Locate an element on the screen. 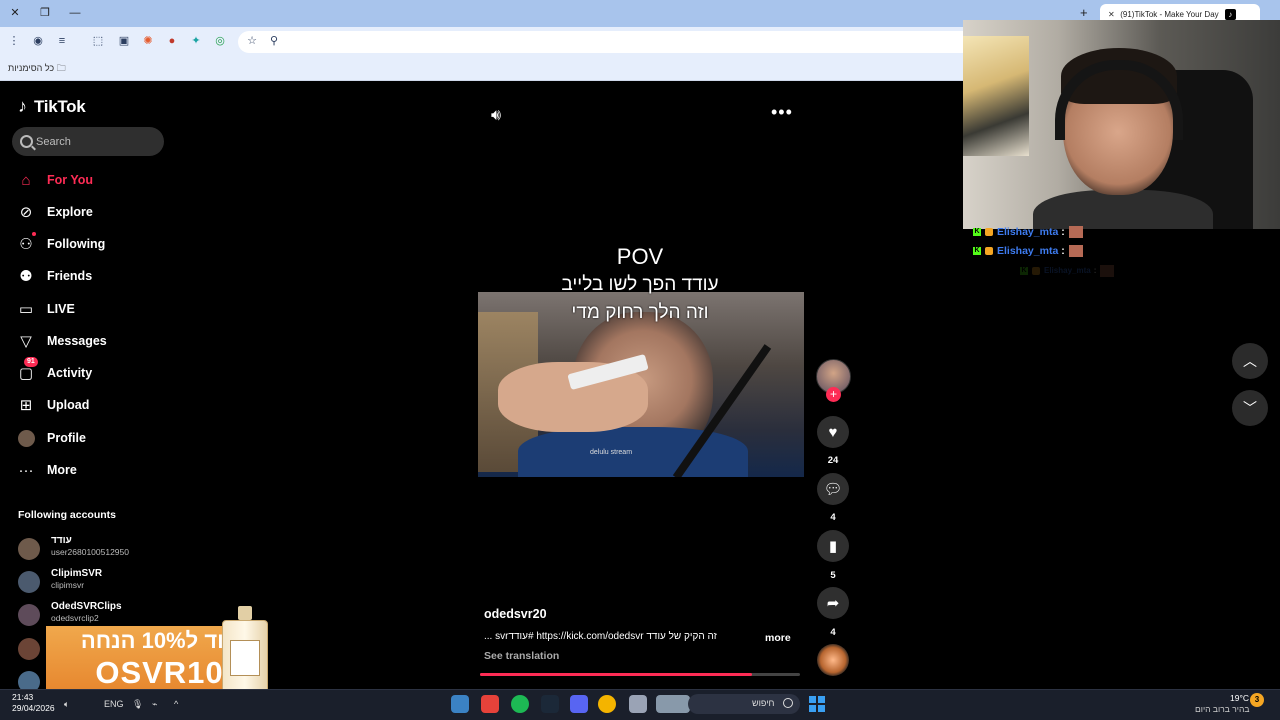 The image size is (1280, 720). following-account-item: ClipimSVR clipimsvr is located at coordinates (93, 583).